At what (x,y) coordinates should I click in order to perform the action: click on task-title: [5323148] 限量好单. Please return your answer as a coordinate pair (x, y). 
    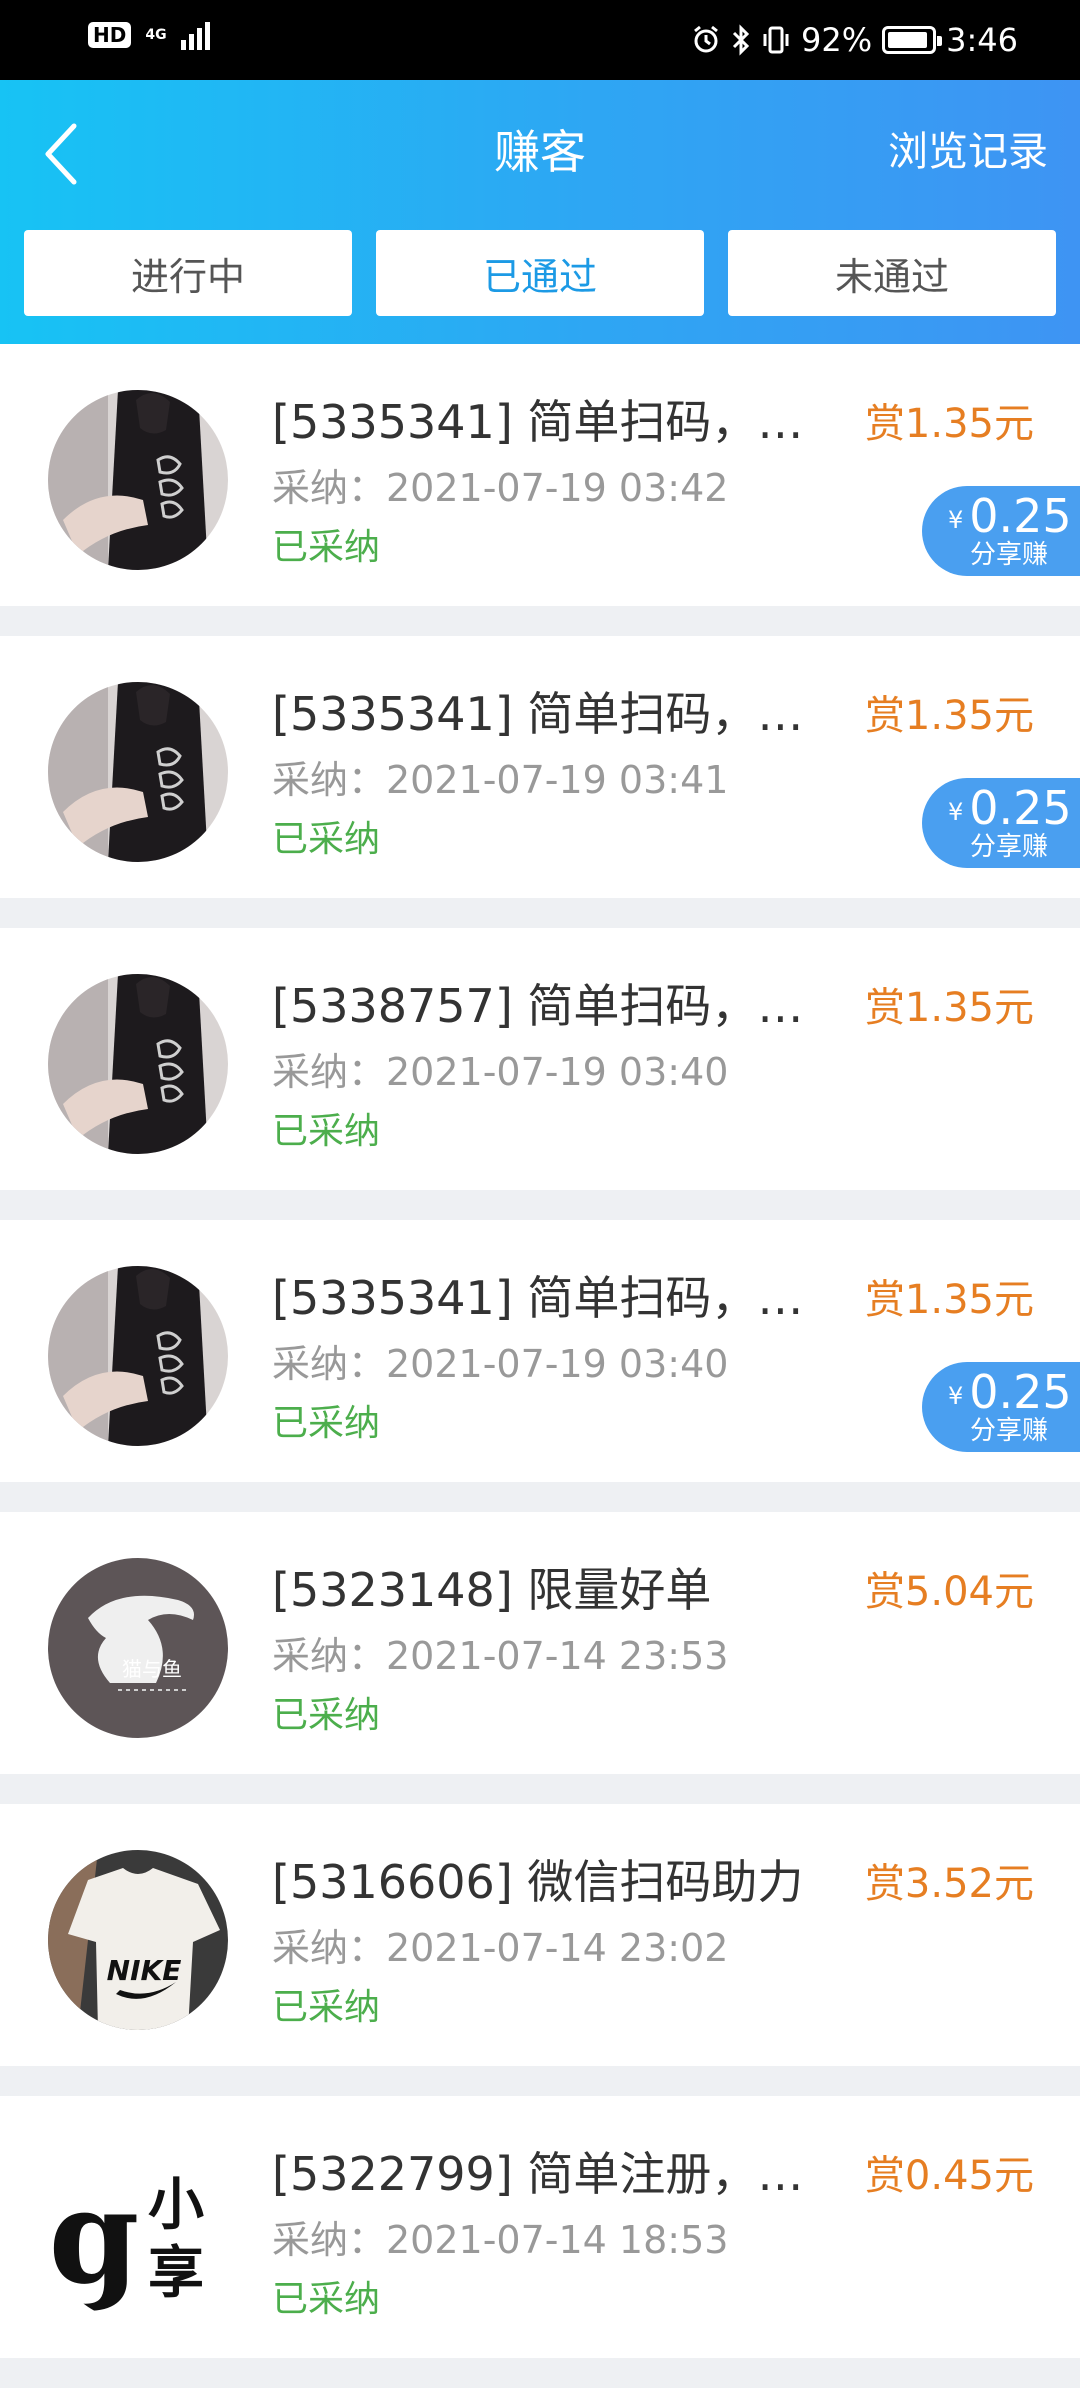
    Looking at the image, I should click on (492, 1590).